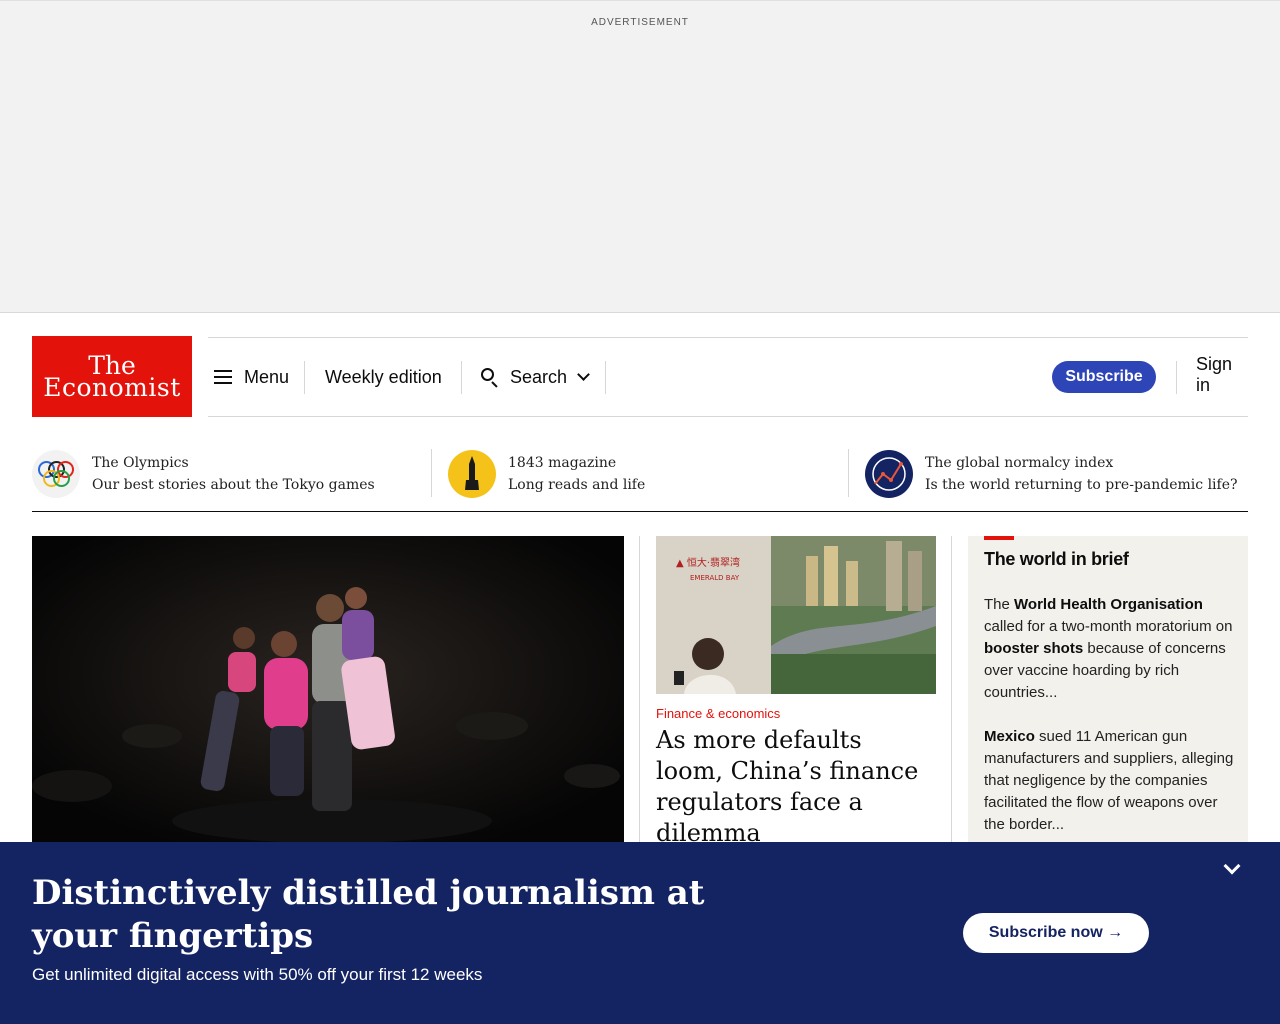 The image size is (1280, 1024). I want to click on story-image: ▲ 恒大·翡翠湾 EMERALD BAY, so click(796, 615).